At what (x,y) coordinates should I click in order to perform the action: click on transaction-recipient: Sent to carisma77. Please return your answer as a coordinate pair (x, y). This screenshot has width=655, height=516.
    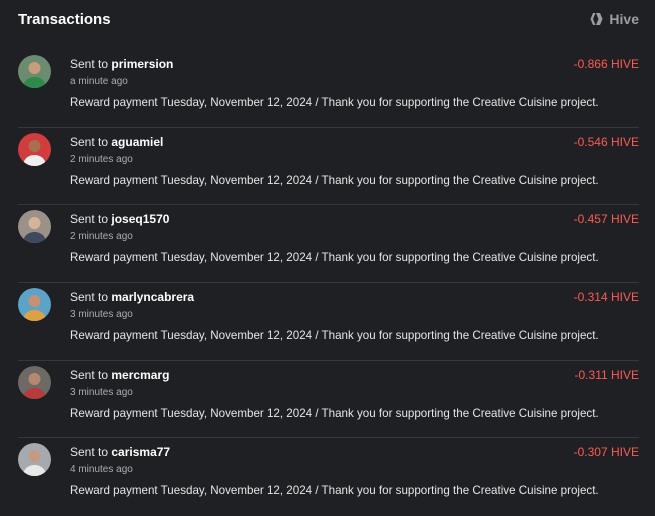
    Looking at the image, I should click on (120, 452).